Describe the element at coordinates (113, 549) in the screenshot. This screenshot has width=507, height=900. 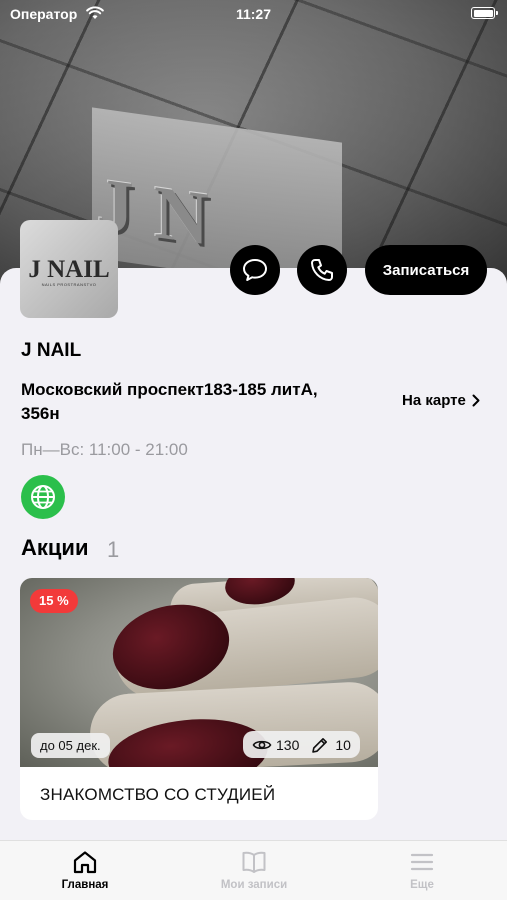
I see `promotions-count: 1` at that location.